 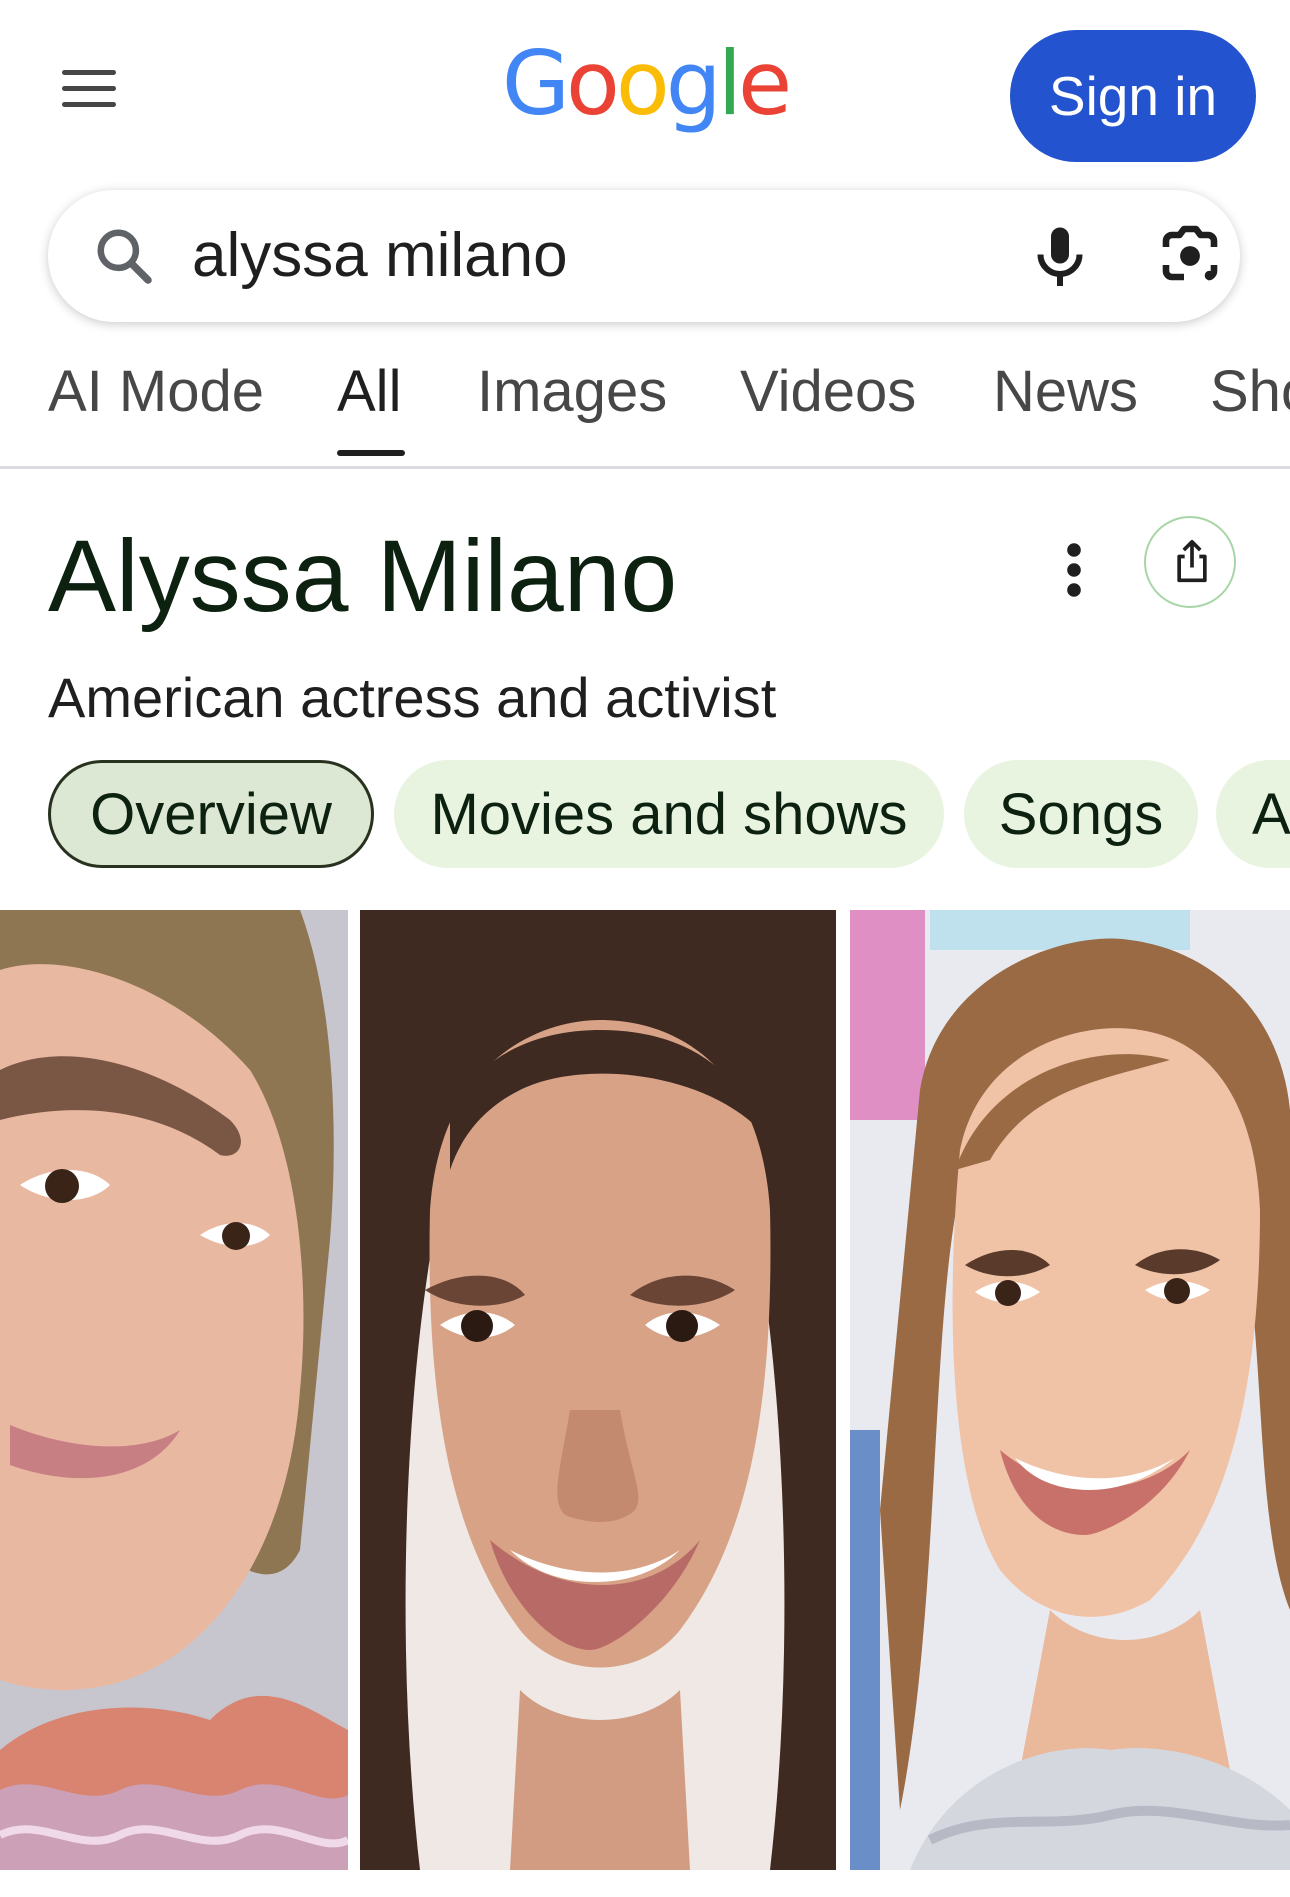 What do you see at coordinates (369, 391) in the screenshot?
I see `tab-all: All` at bounding box center [369, 391].